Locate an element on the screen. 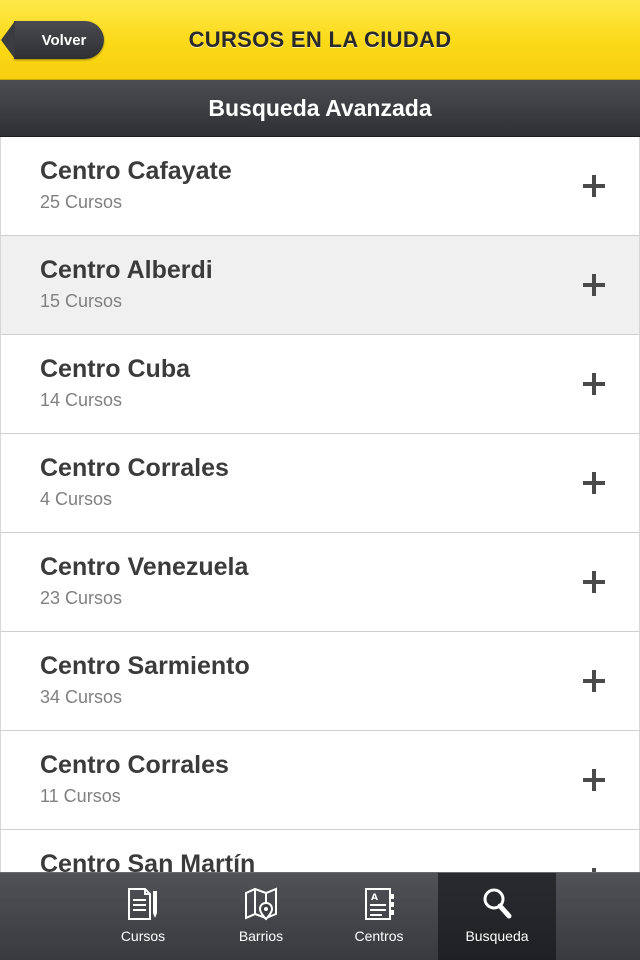 The height and width of the screenshot is (960, 640). tab-label: Busqueda is located at coordinates (497, 936).